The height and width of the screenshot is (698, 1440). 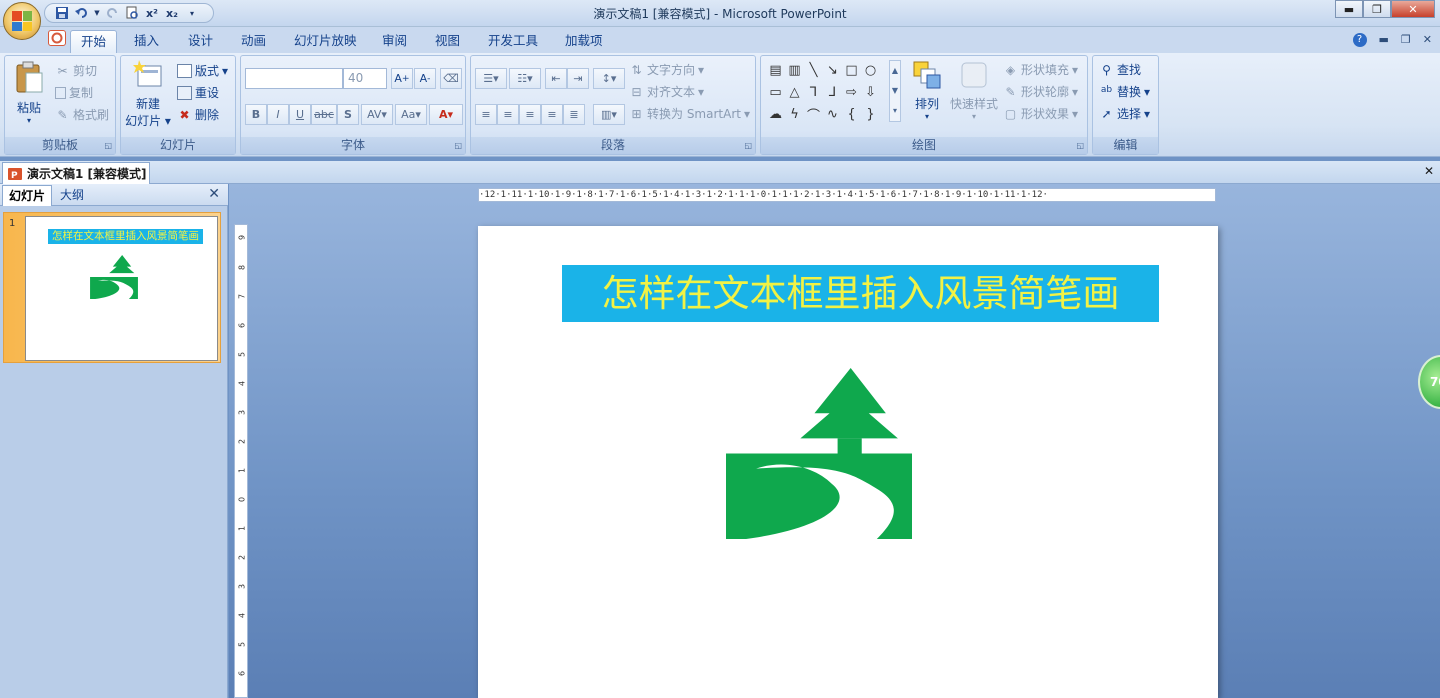 I want to click on font-name-select, so click(x=294, y=78).